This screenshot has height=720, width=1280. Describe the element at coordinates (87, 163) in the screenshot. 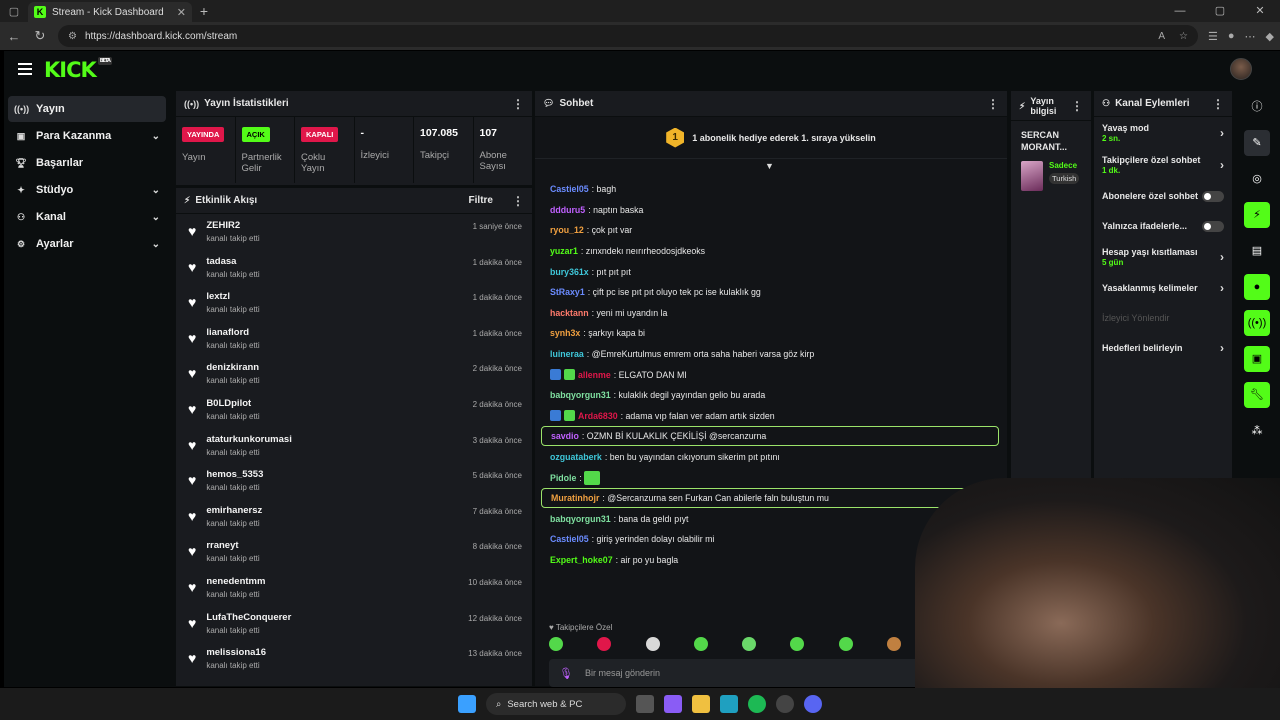

I see `sidebar-item-basarilar: 🏆︎ Başarılar` at that location.